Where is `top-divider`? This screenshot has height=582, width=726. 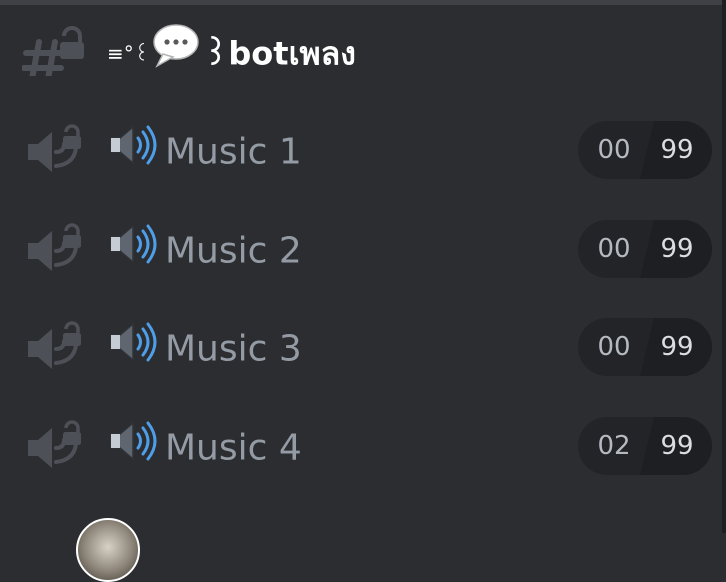
top-divider is located at coordinates (363, 2).